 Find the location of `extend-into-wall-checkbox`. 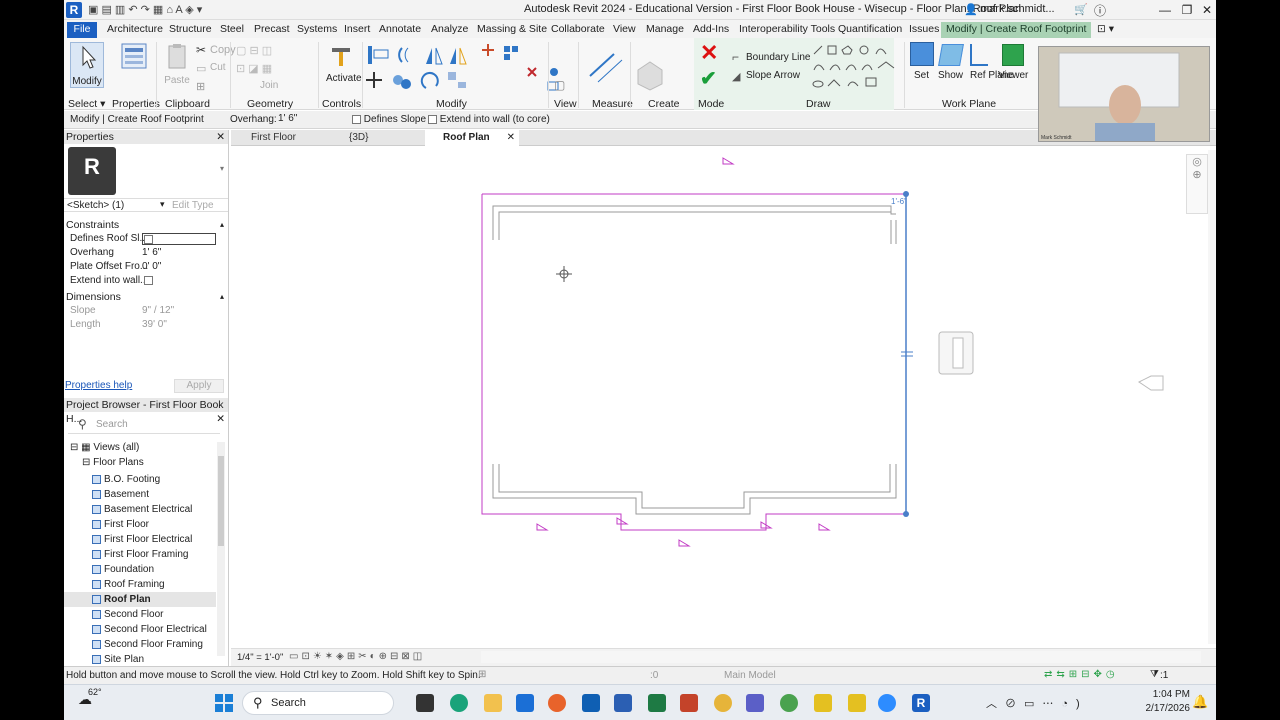

extend-into-wall-checkbox is located at coordinates (148, 280).